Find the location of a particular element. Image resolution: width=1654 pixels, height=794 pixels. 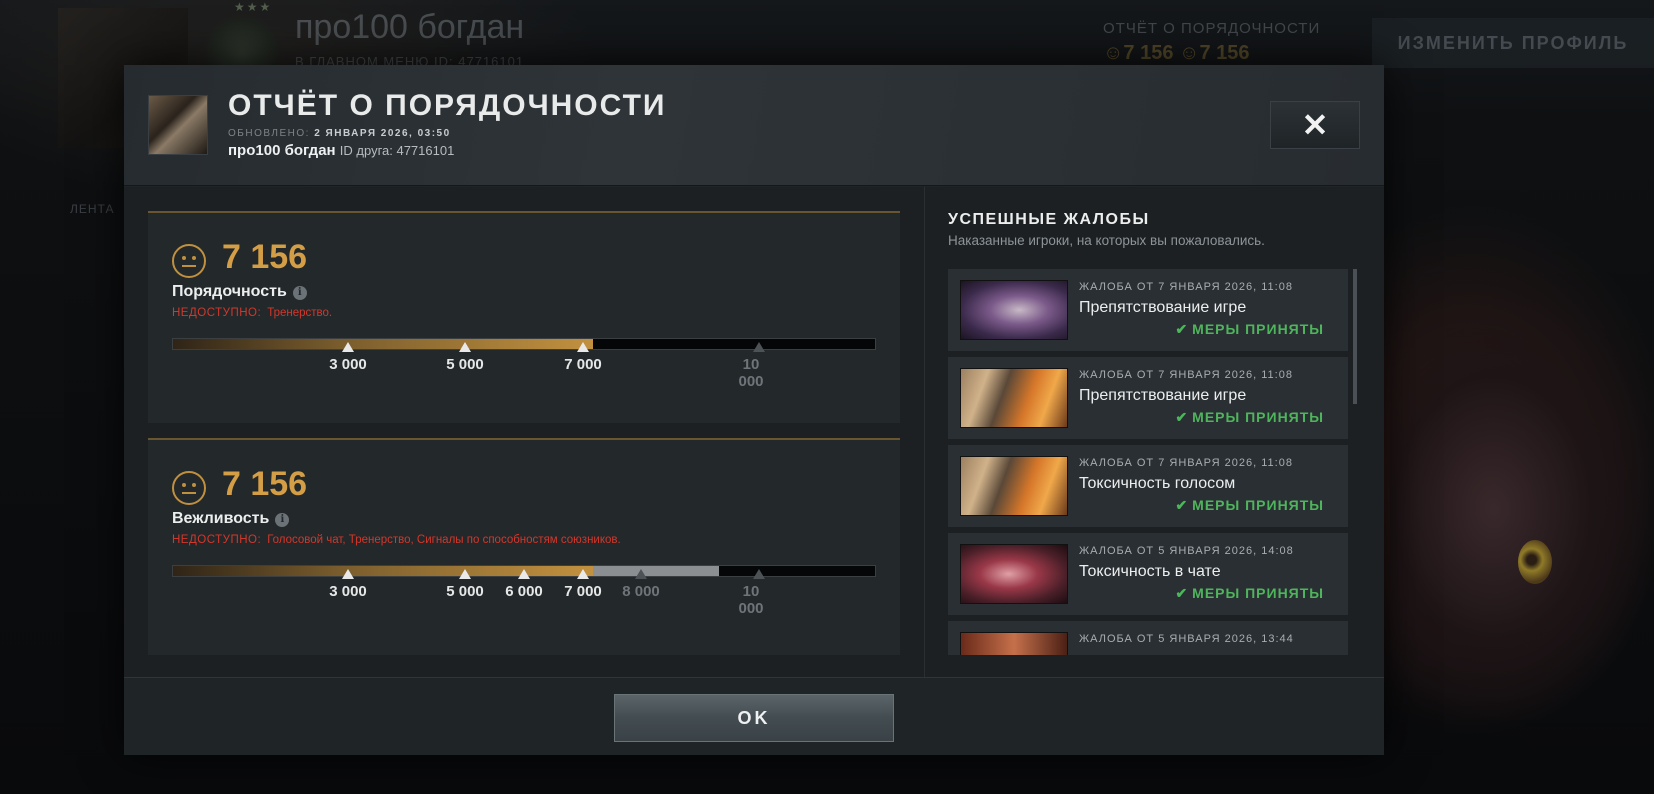

background-hero-art is located at coordinates (1520, 510).